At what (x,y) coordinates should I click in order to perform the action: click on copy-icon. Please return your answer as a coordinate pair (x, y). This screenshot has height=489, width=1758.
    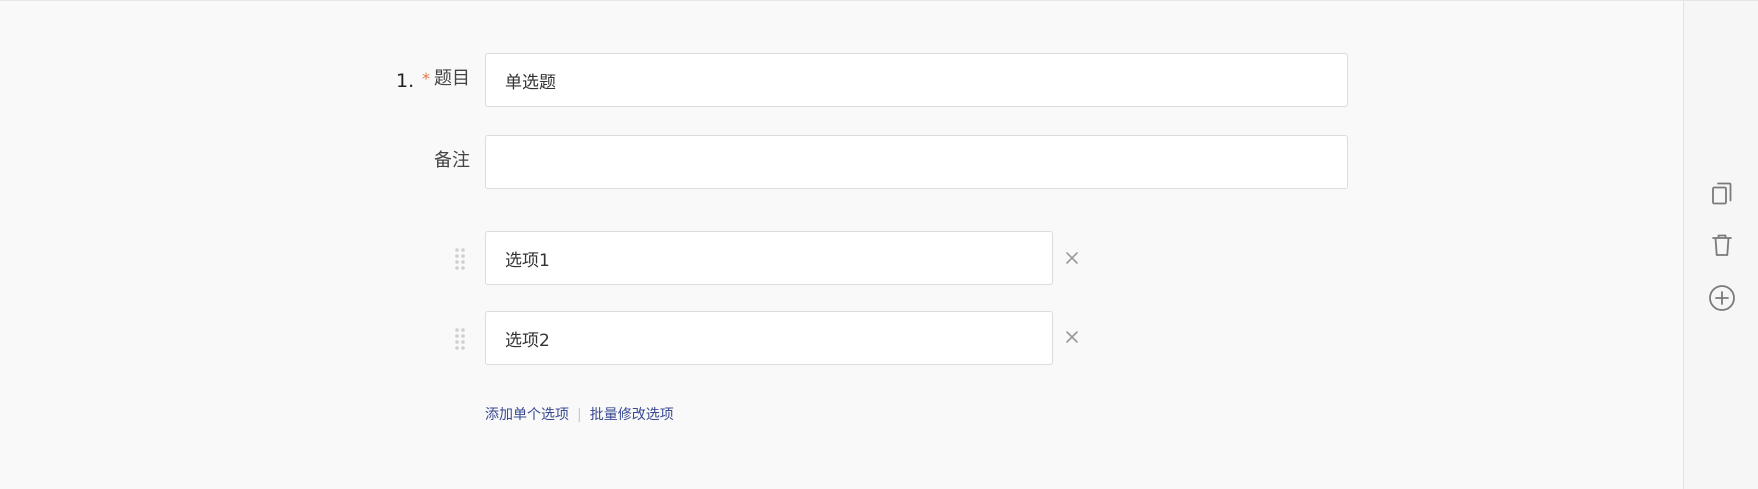
    Looking at the image, I should click on (1722, 193).